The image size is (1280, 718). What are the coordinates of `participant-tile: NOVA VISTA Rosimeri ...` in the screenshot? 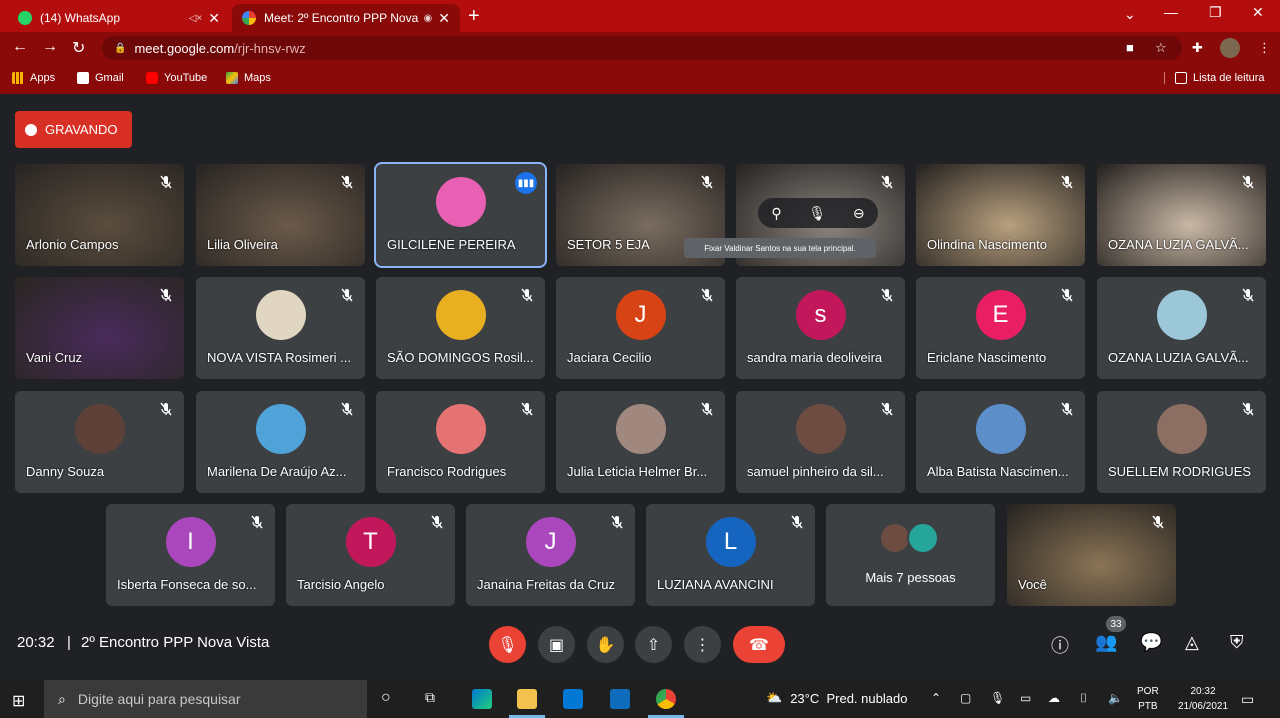 It's located at (280, 328).